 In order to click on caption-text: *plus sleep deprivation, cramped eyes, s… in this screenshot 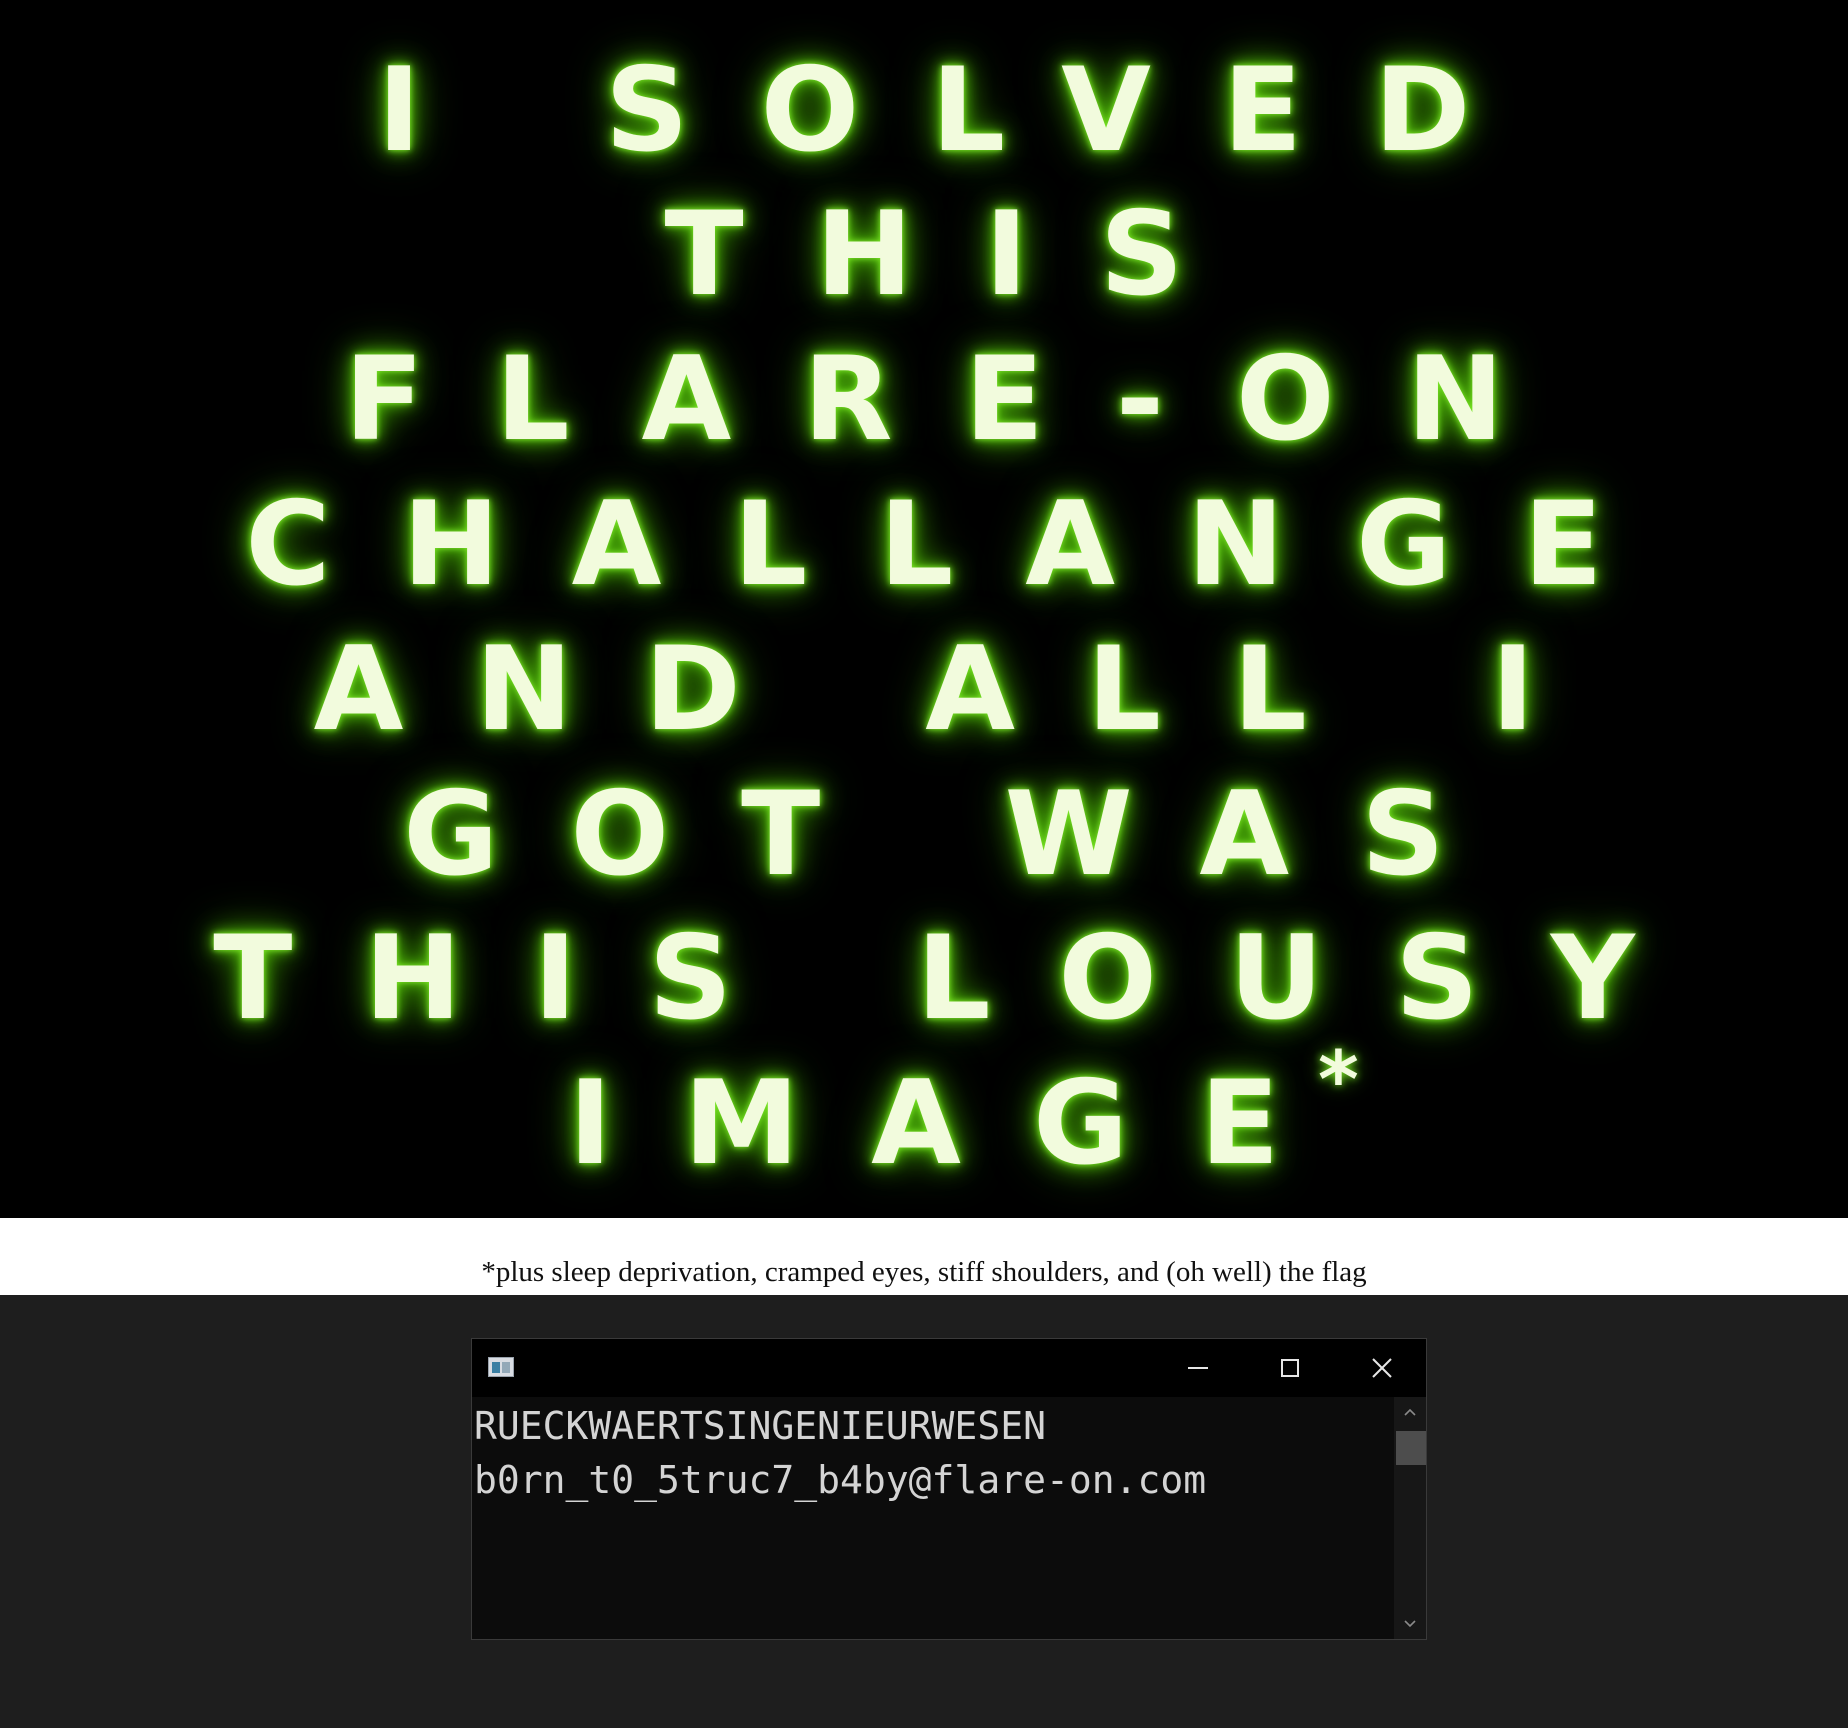, I will do `click(924, 1272)`.